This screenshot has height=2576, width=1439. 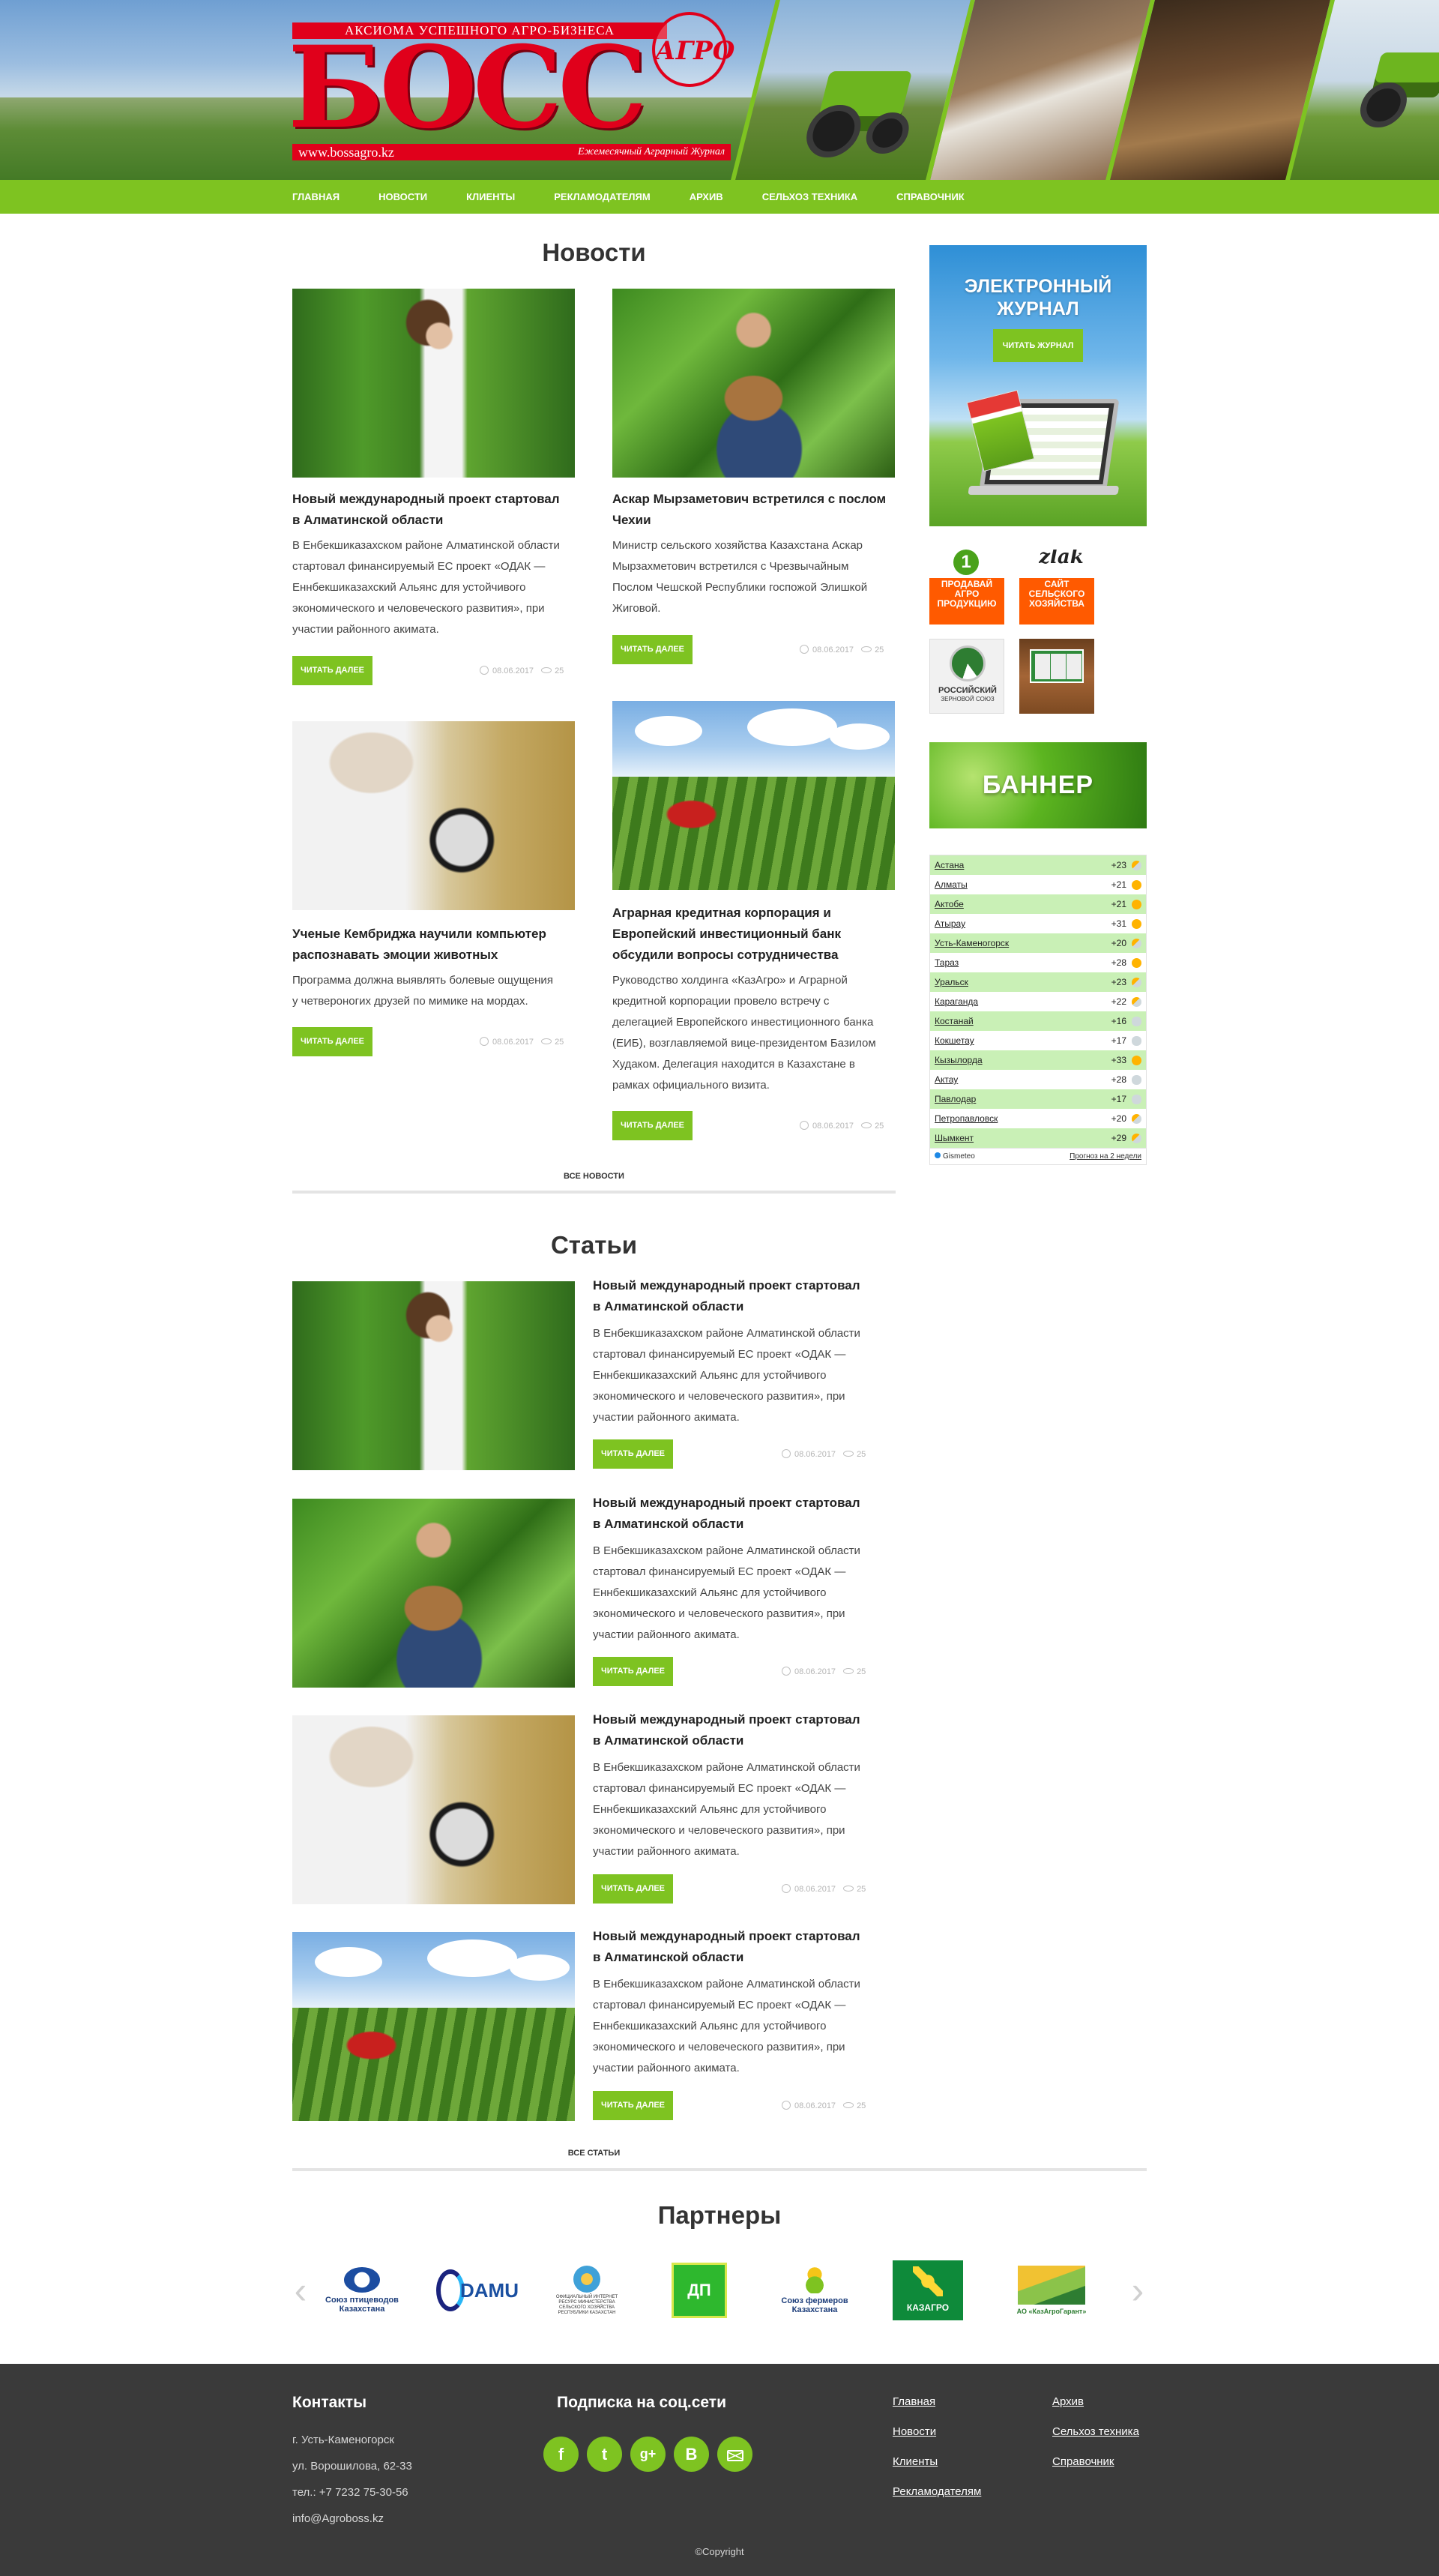 What do you see at coordinates (1038, 884) in the screenshot?
I see `weather-row: Алматы +21` at bounding box center [1038, 884].